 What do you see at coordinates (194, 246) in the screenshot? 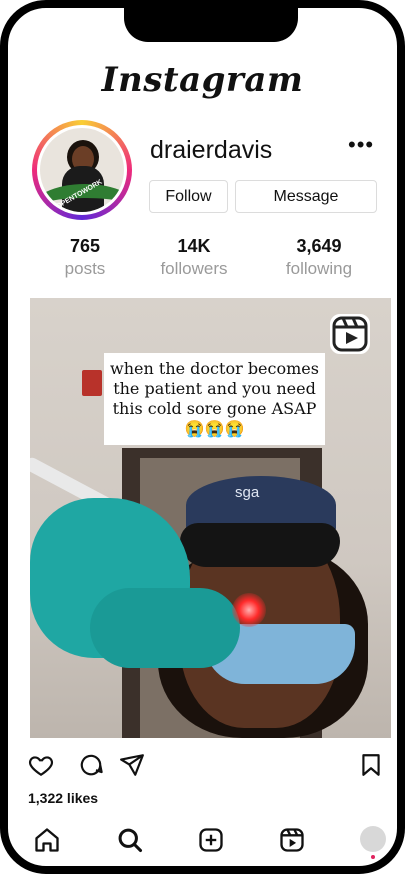
I see `stat-followers-value: 14K` at bounding box center [194, 246].